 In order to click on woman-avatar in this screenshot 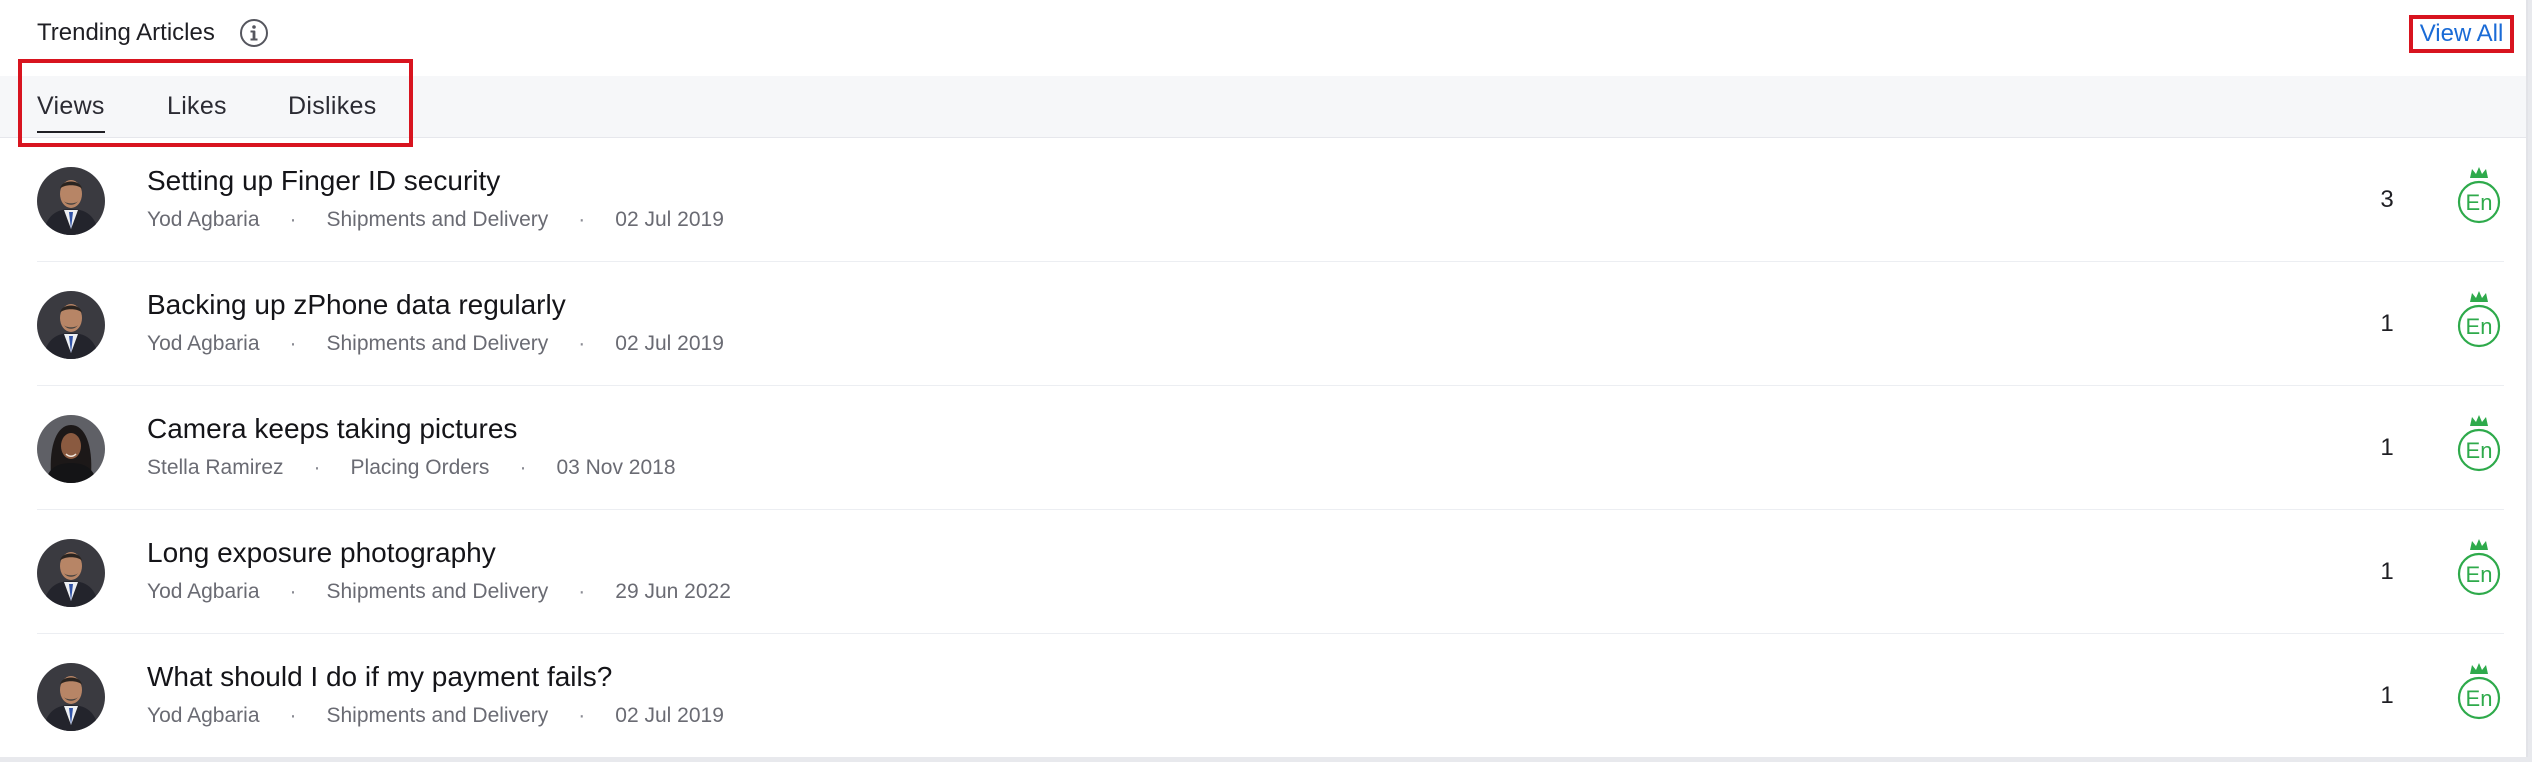, I will do `click(71, 449)`.